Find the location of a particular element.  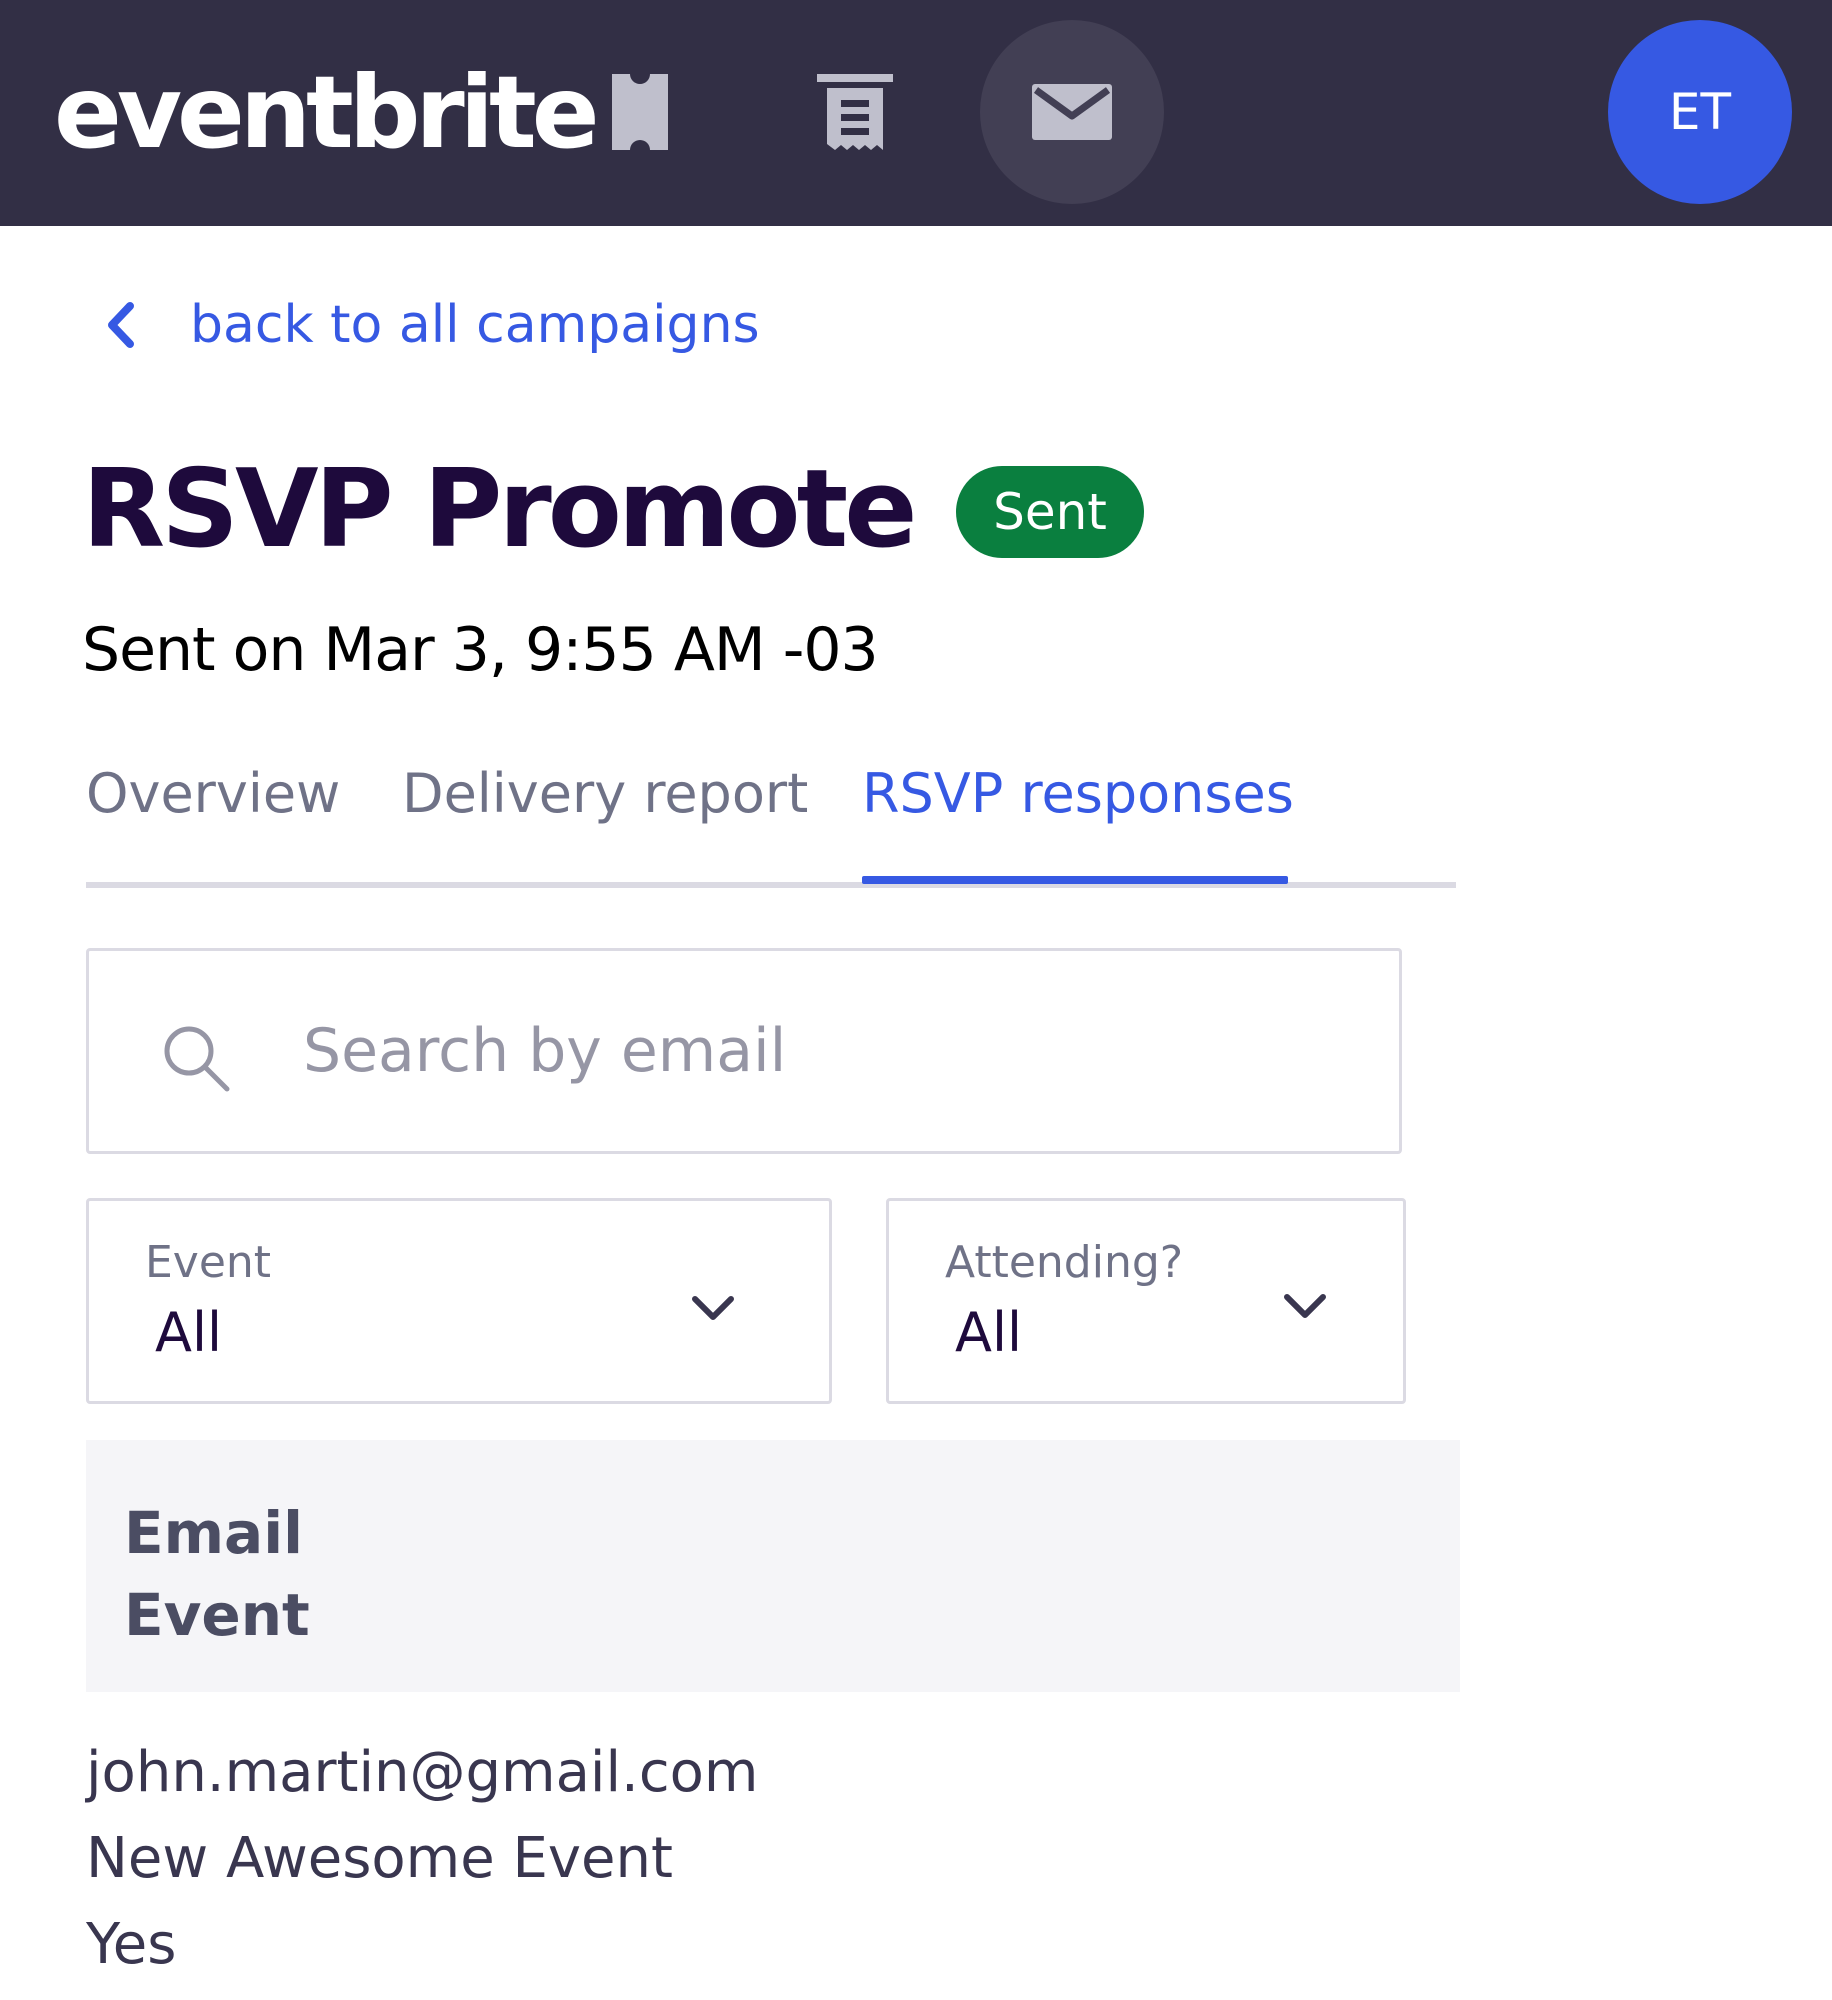

user-avatar: ET is located at coordinates (1700, 112).